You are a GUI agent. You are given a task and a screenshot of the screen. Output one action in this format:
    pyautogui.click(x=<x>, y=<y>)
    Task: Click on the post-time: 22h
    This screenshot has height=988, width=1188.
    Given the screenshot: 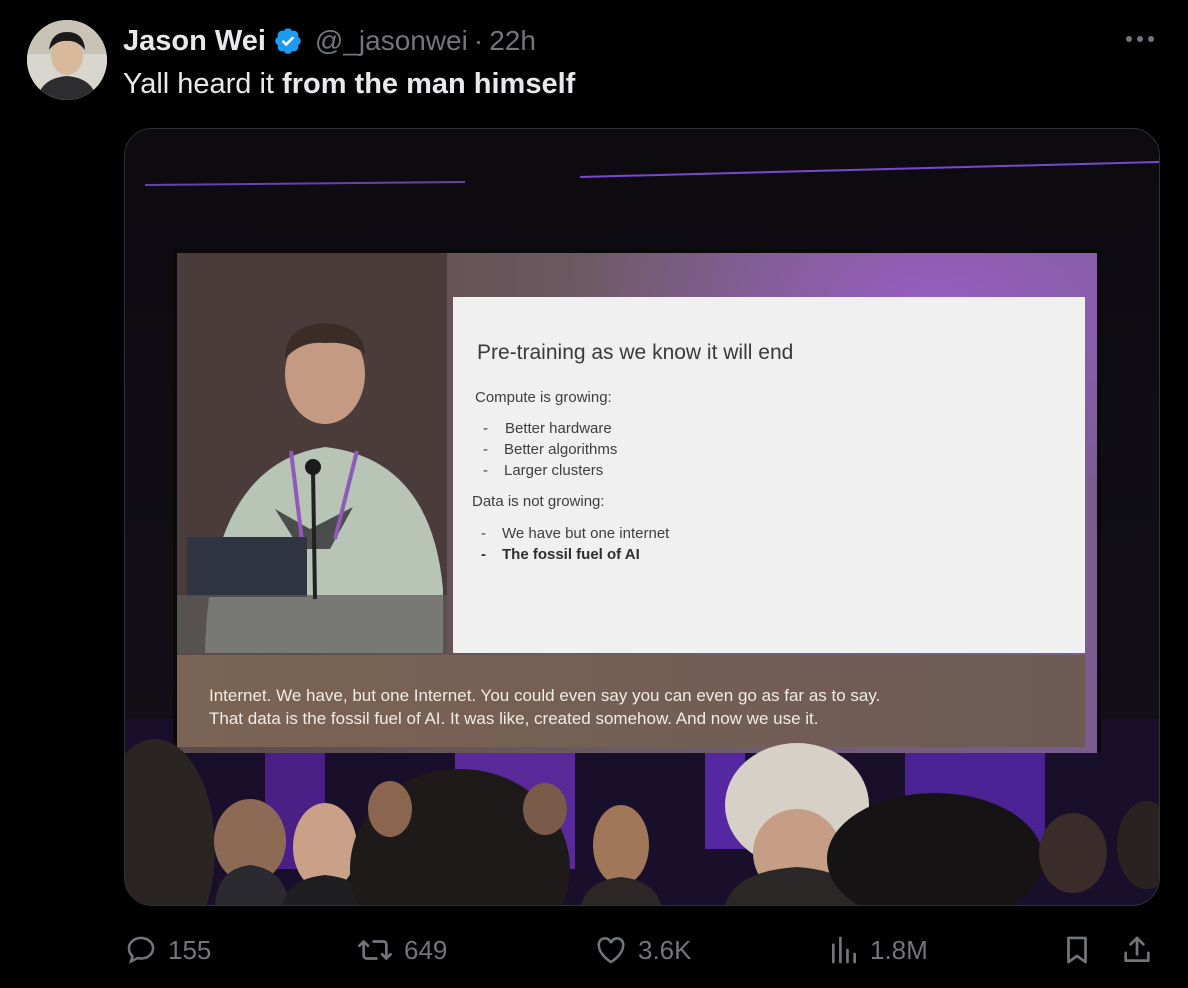 What is the action you would take?
    pyautogui.click(x=512, y=41)
    